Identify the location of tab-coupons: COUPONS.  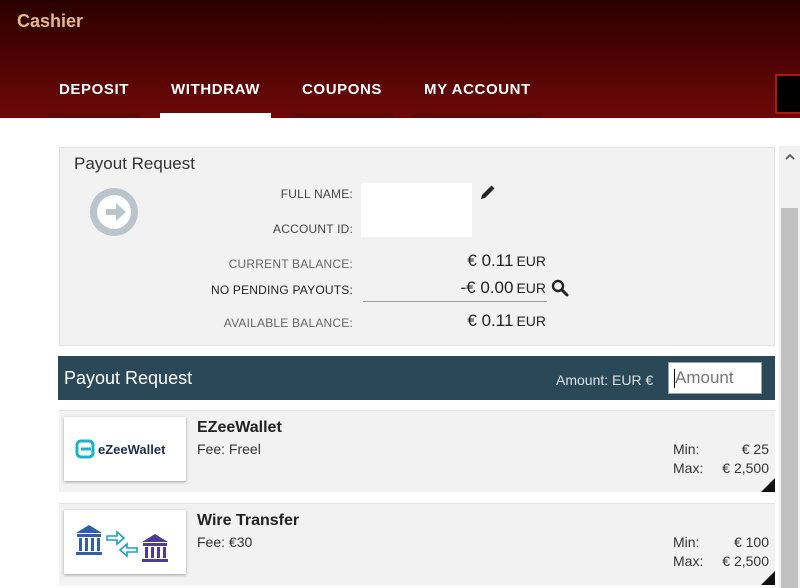
(342, 94).